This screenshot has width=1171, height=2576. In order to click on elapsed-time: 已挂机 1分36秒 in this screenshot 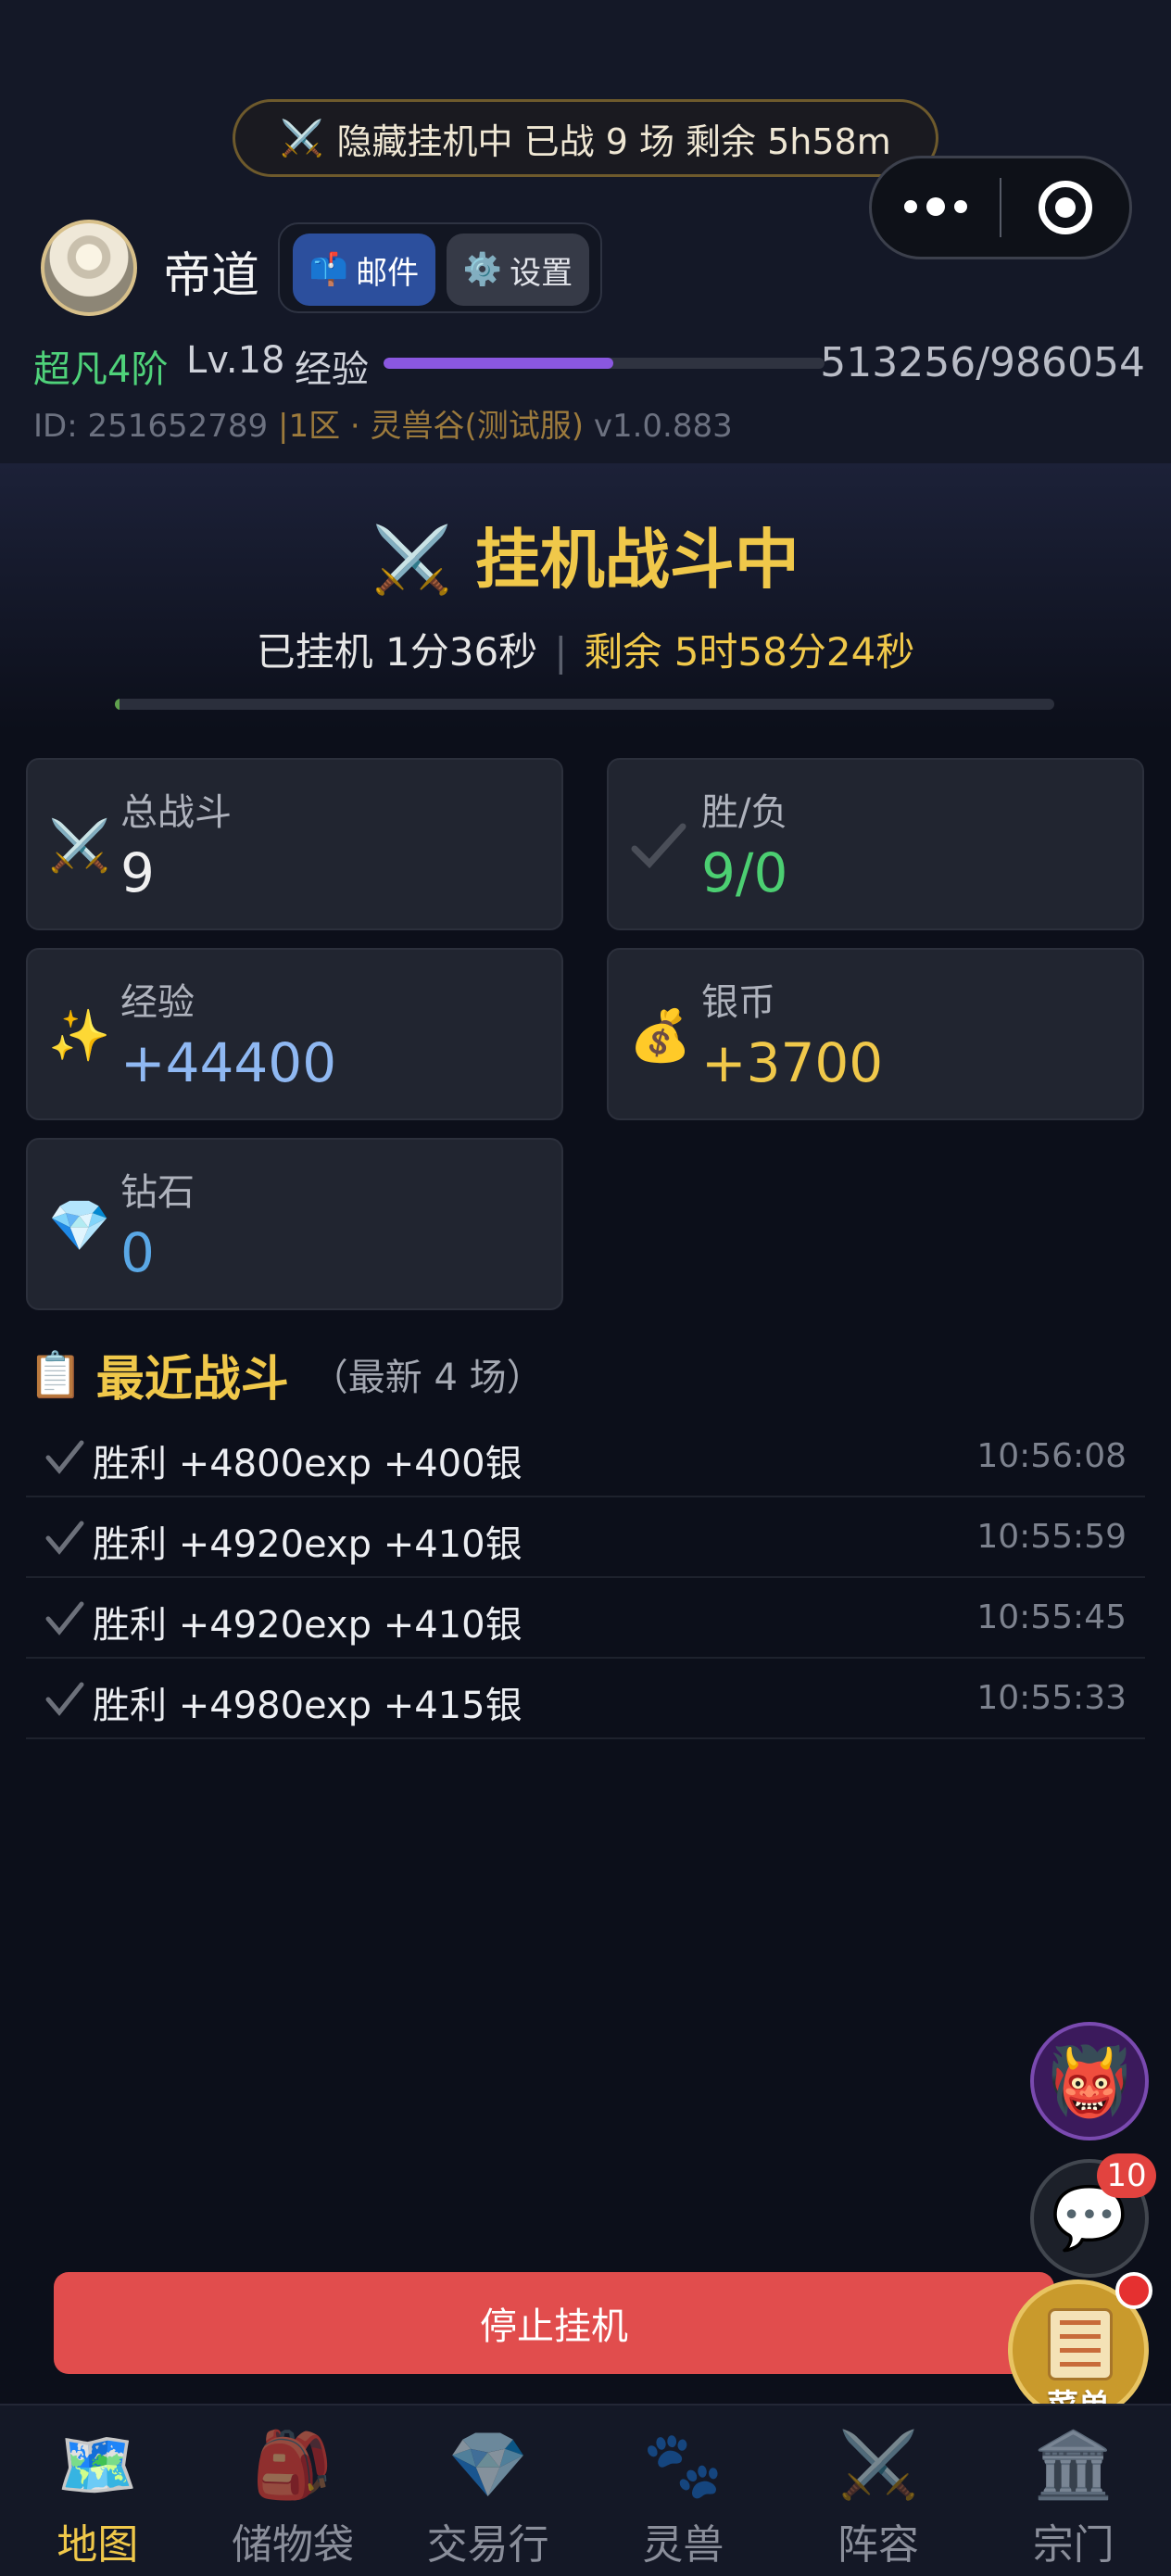, I will do `click(397, 652)`.